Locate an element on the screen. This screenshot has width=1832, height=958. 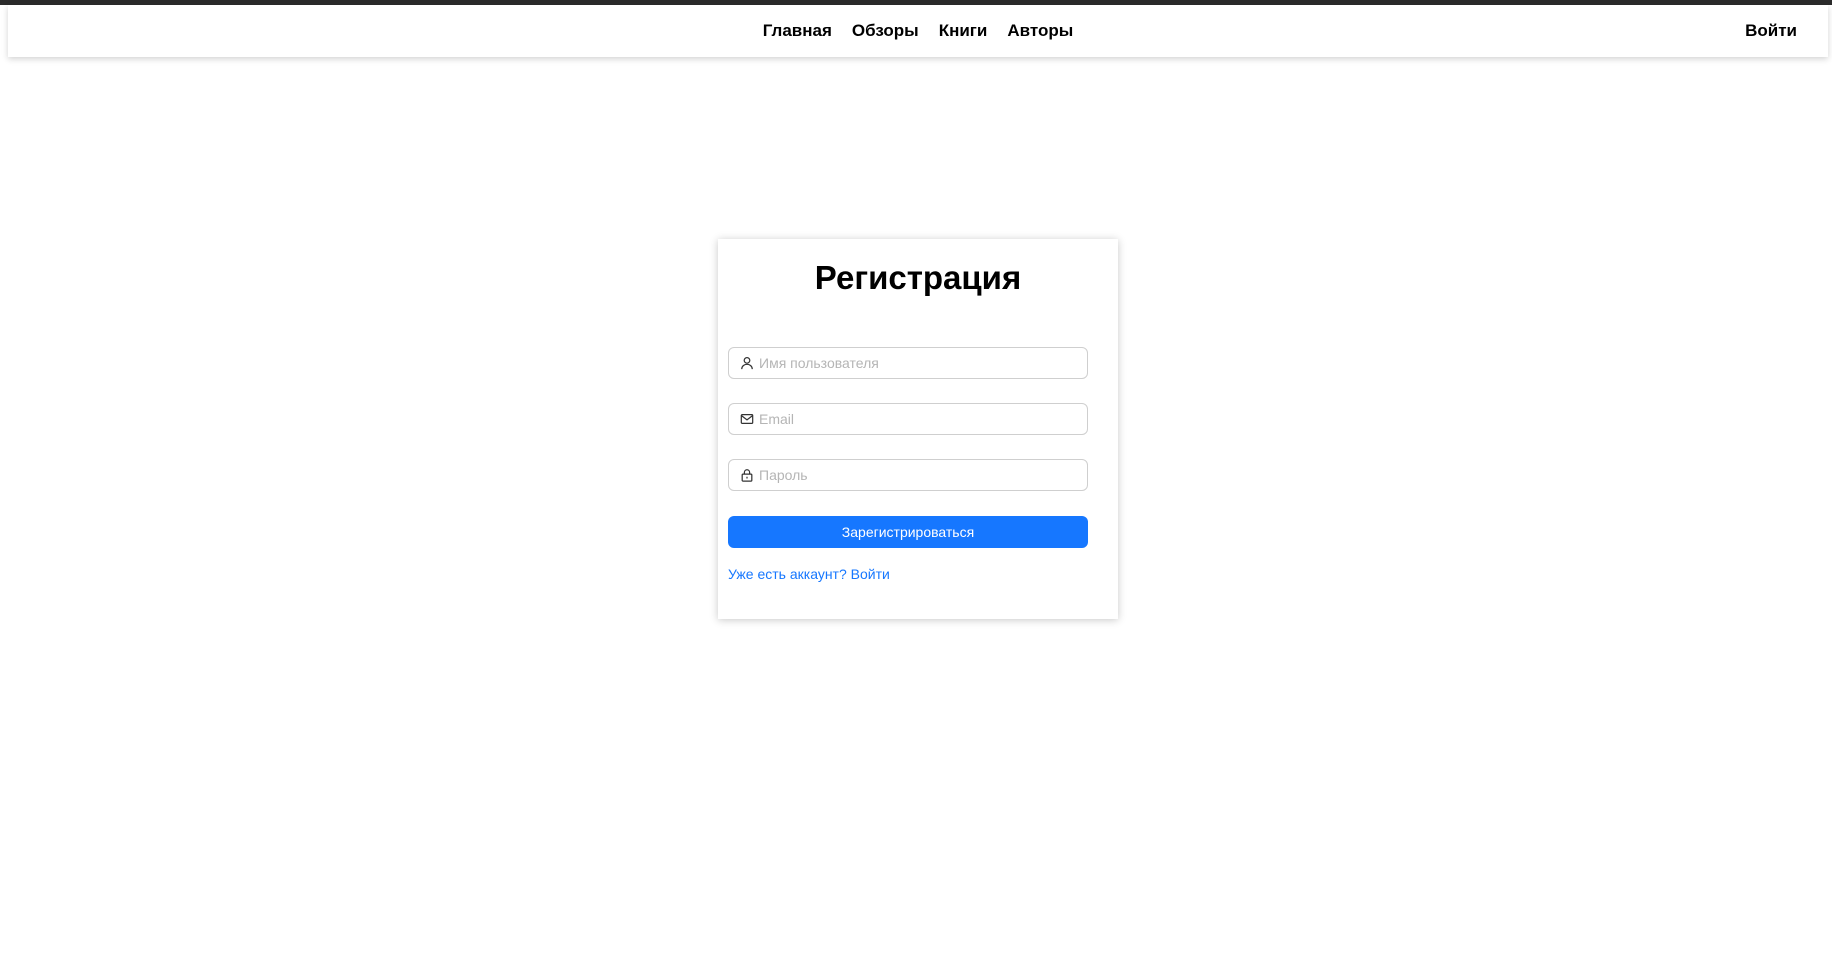
main-nav: Главная Обзоры Книги Авторы is located at coordinates (918, 31).